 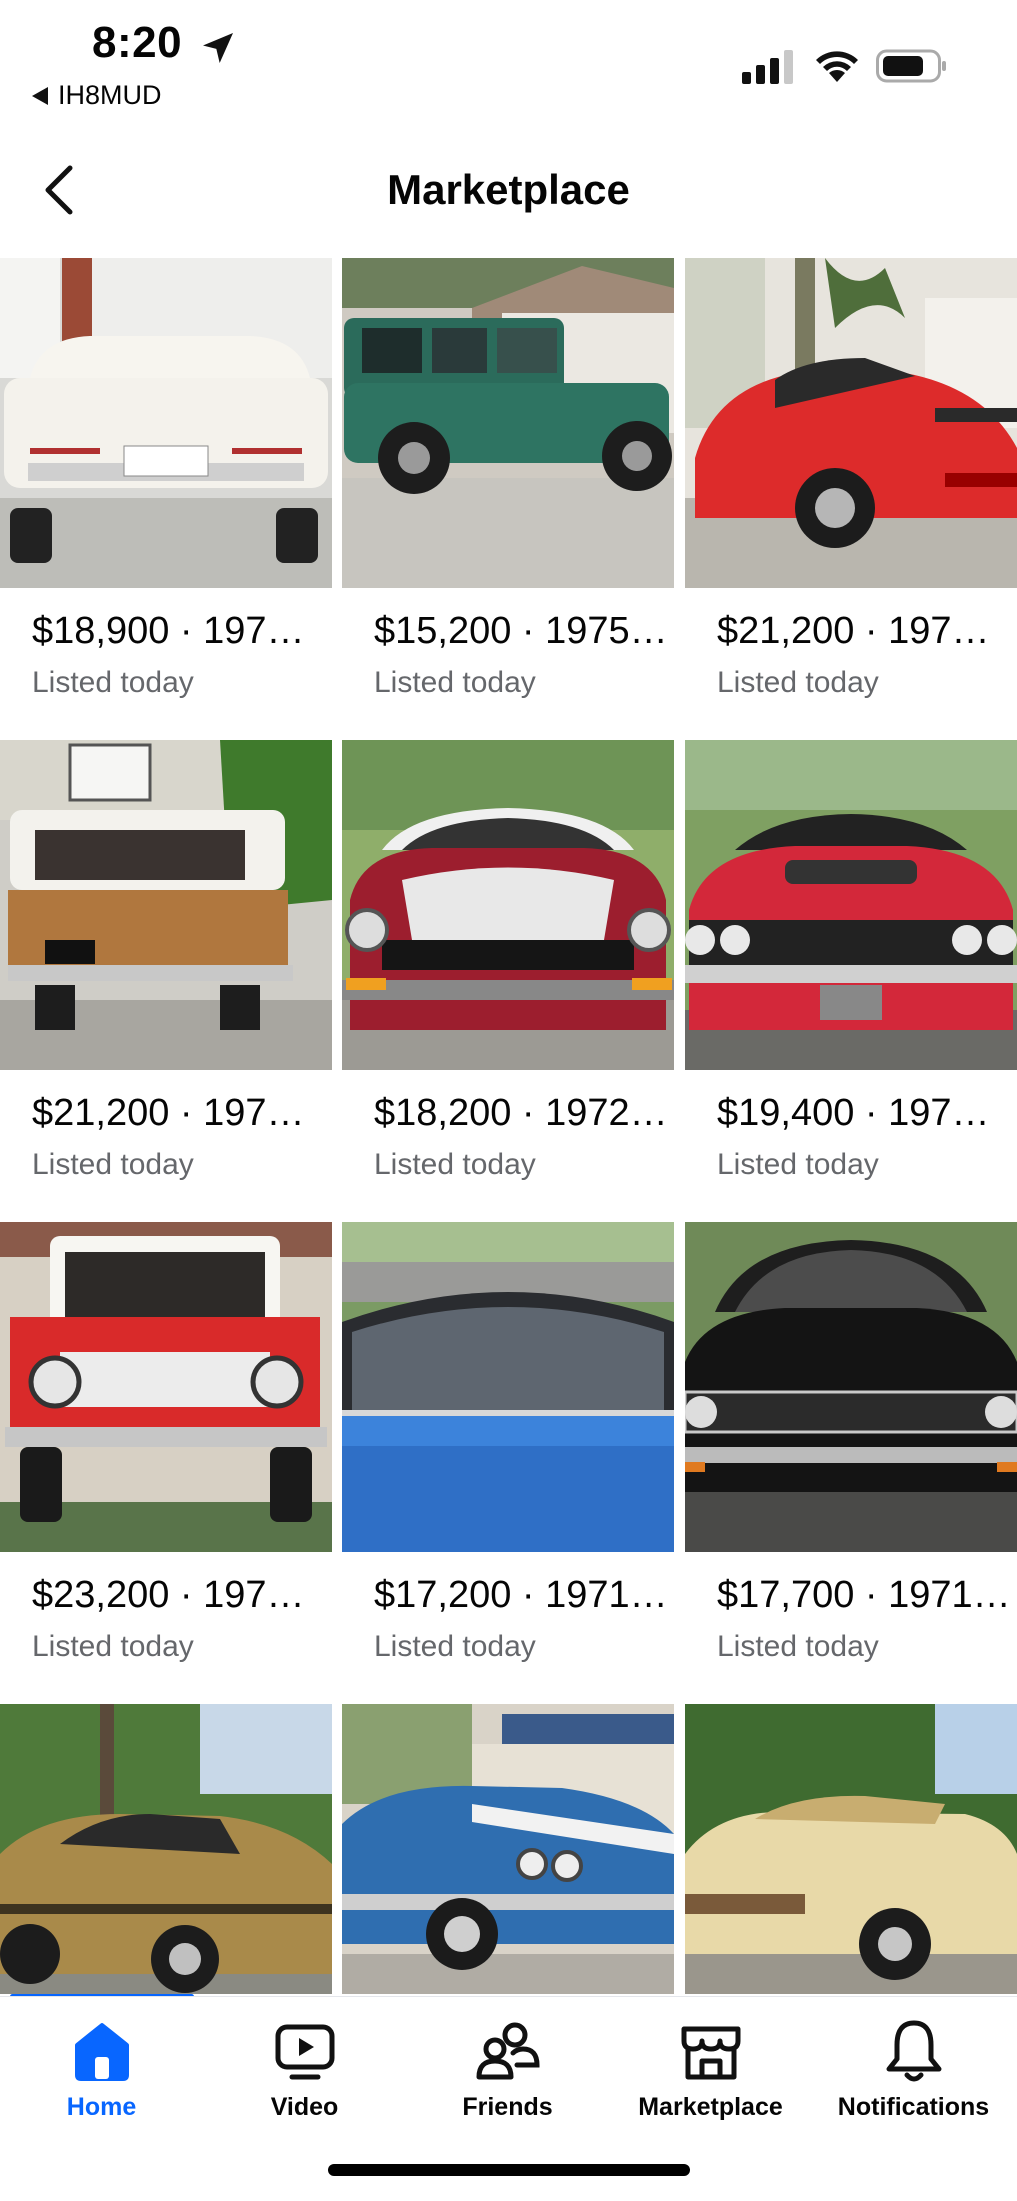 I want to click on listing-card: $18,200 · 1972… Listed today, so click(x=508, y=975).